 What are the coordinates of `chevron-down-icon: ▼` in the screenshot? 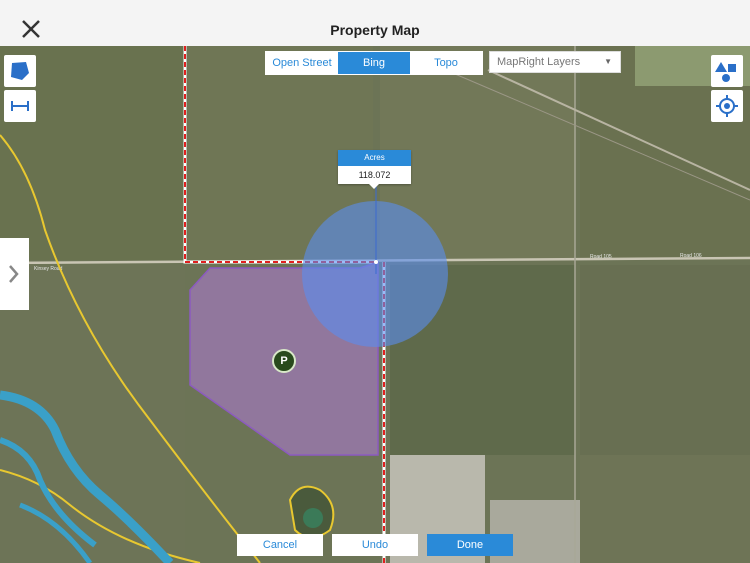 It's located at (608, 61).